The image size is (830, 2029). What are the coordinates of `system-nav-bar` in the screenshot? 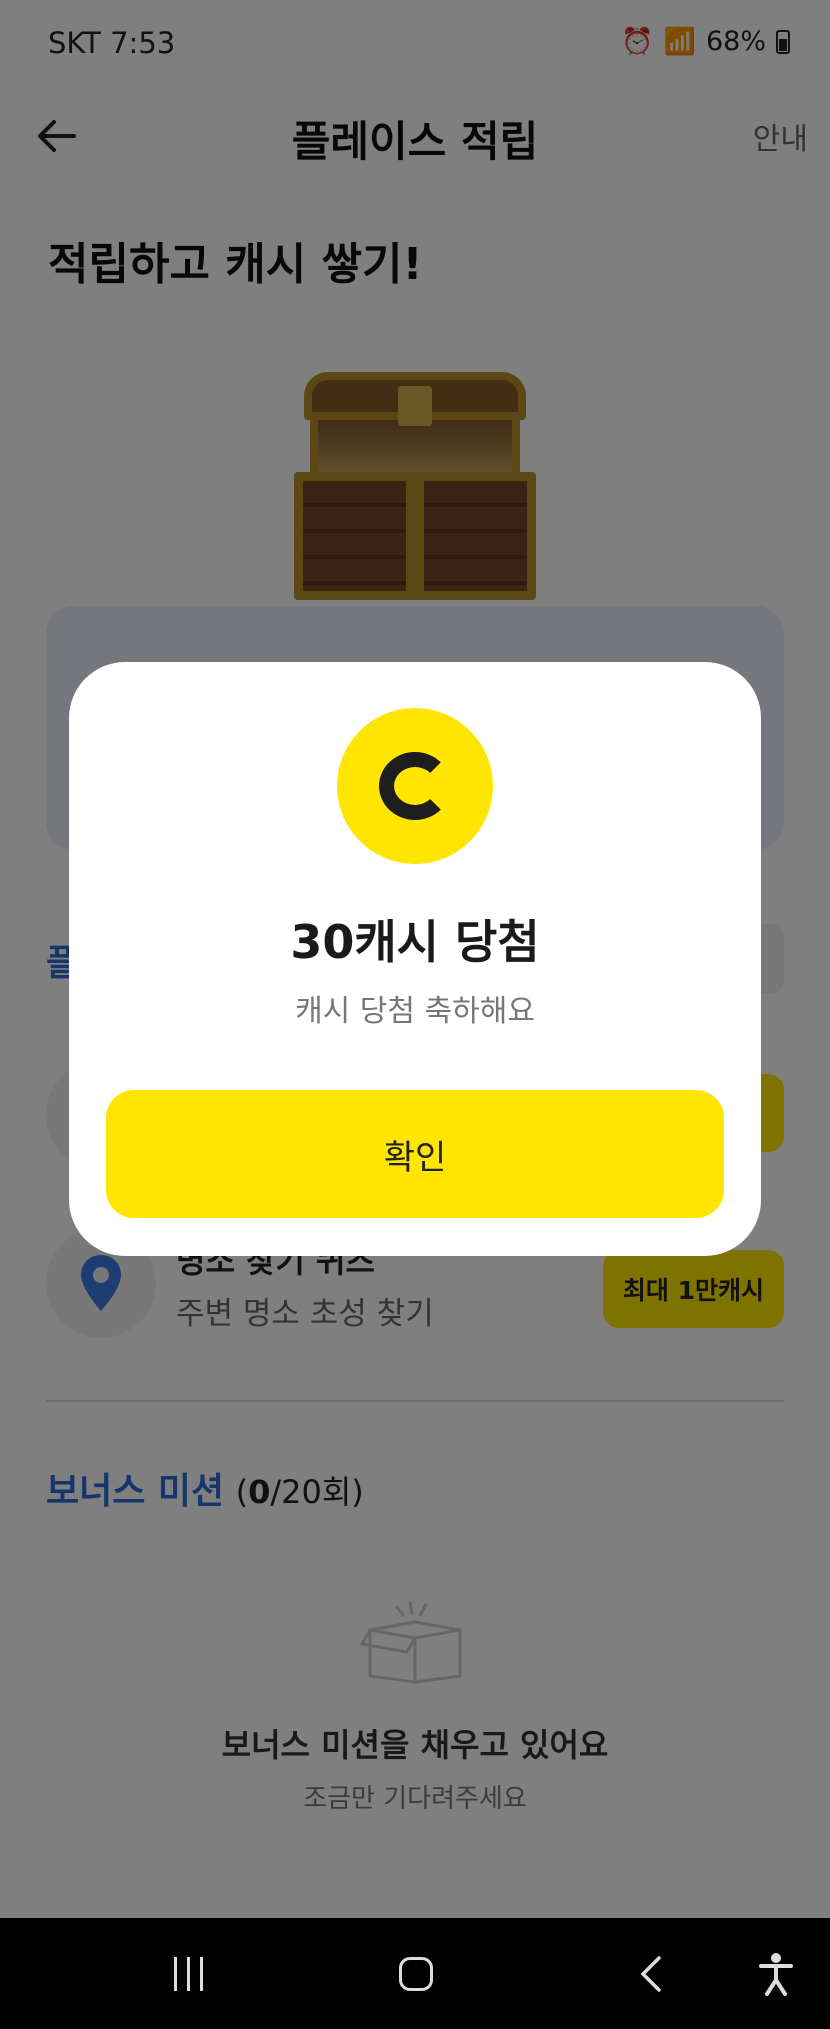 It's located at (415, 1973).